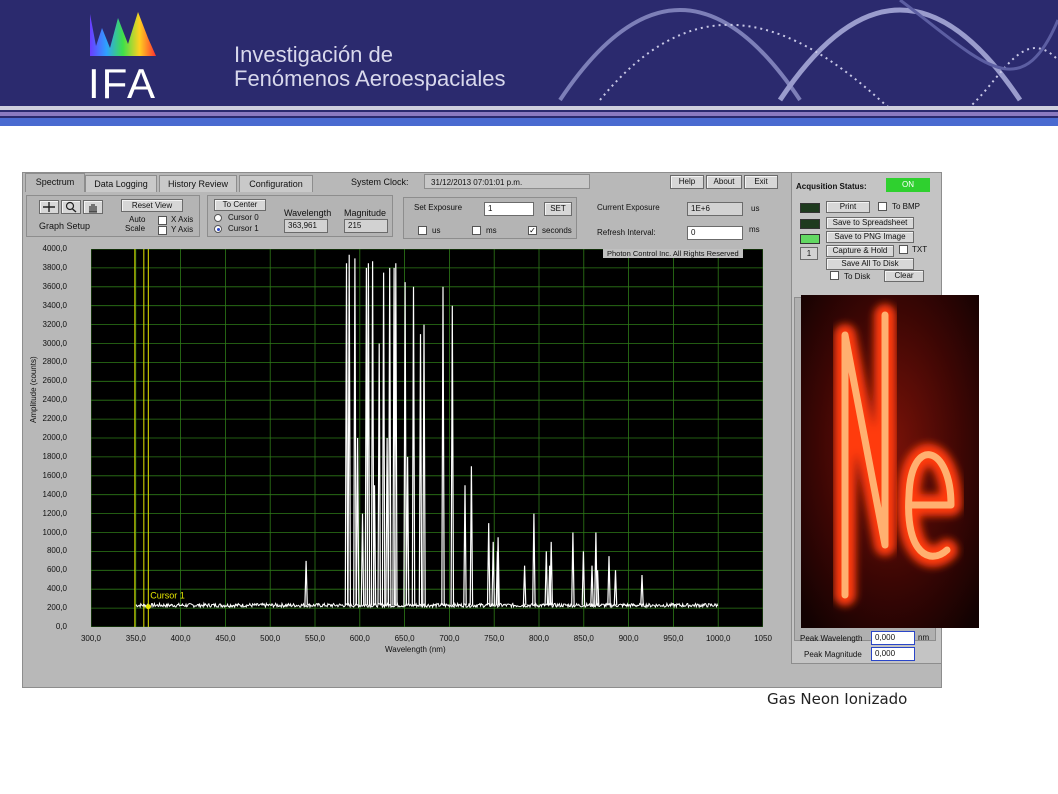 The image size is (1058, 794). Describe the element at coordinates (810, 208) in the screenshot. I see `print-led` at that location.